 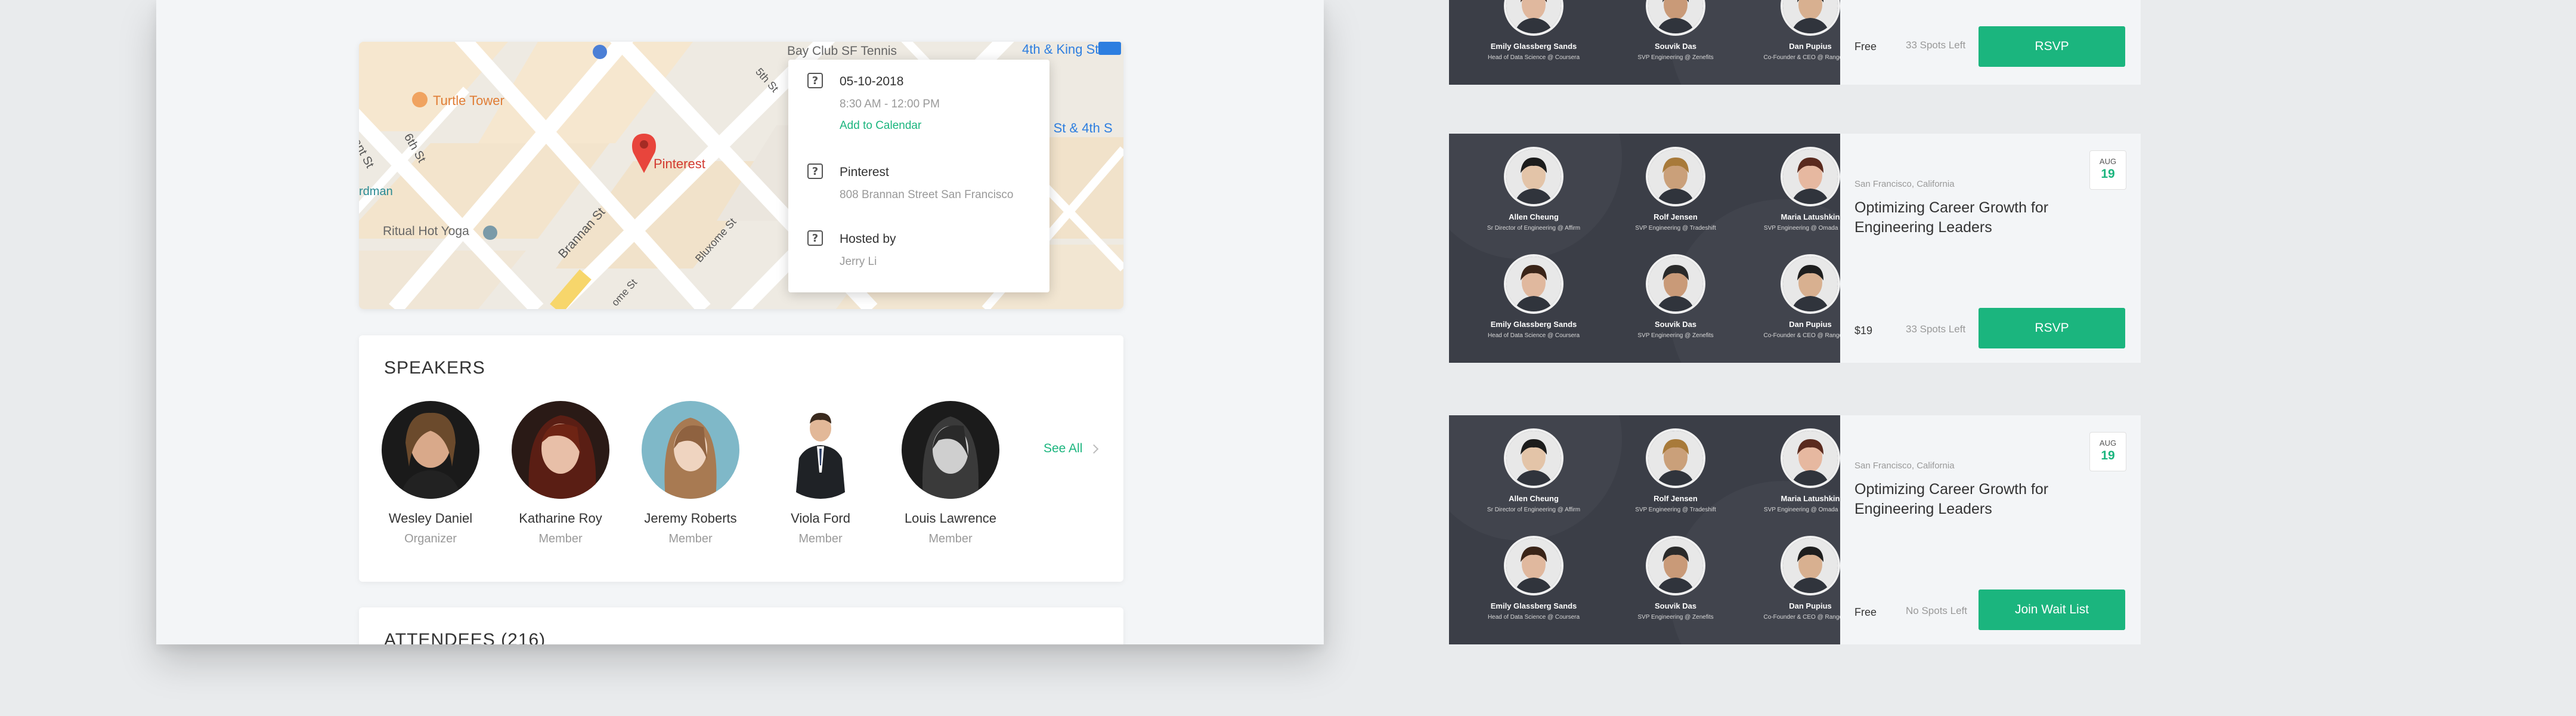 What do you see at coordinates (560, 518) in the screenshot?
I see `speaker-name: Katharine Roy` at bounding box center [560, 518].